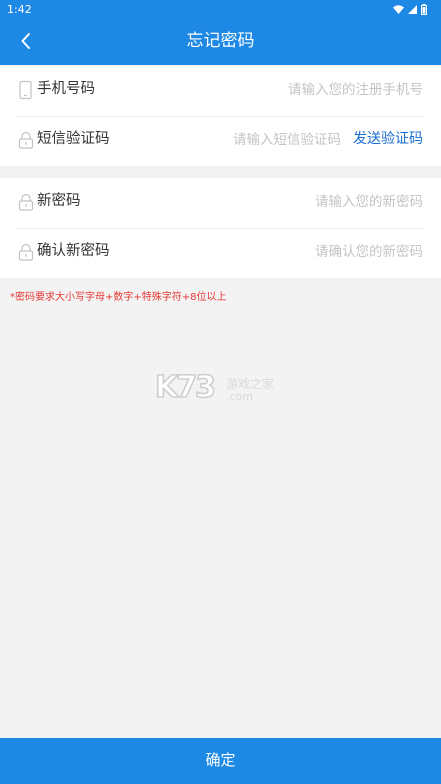  I want to click on sms-code-input, so click(278, 140).